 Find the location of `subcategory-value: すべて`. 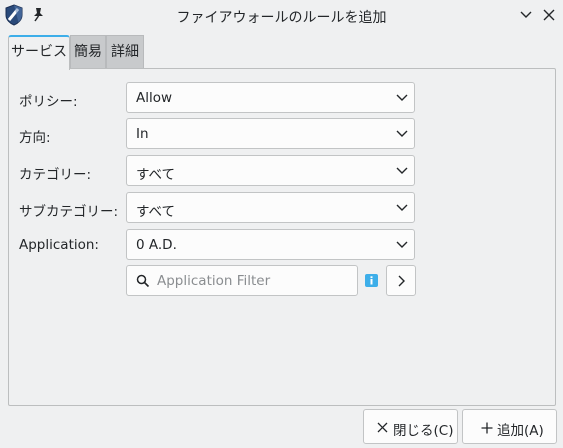

subcategory-value: すべて is located at coordinates (156, 212).